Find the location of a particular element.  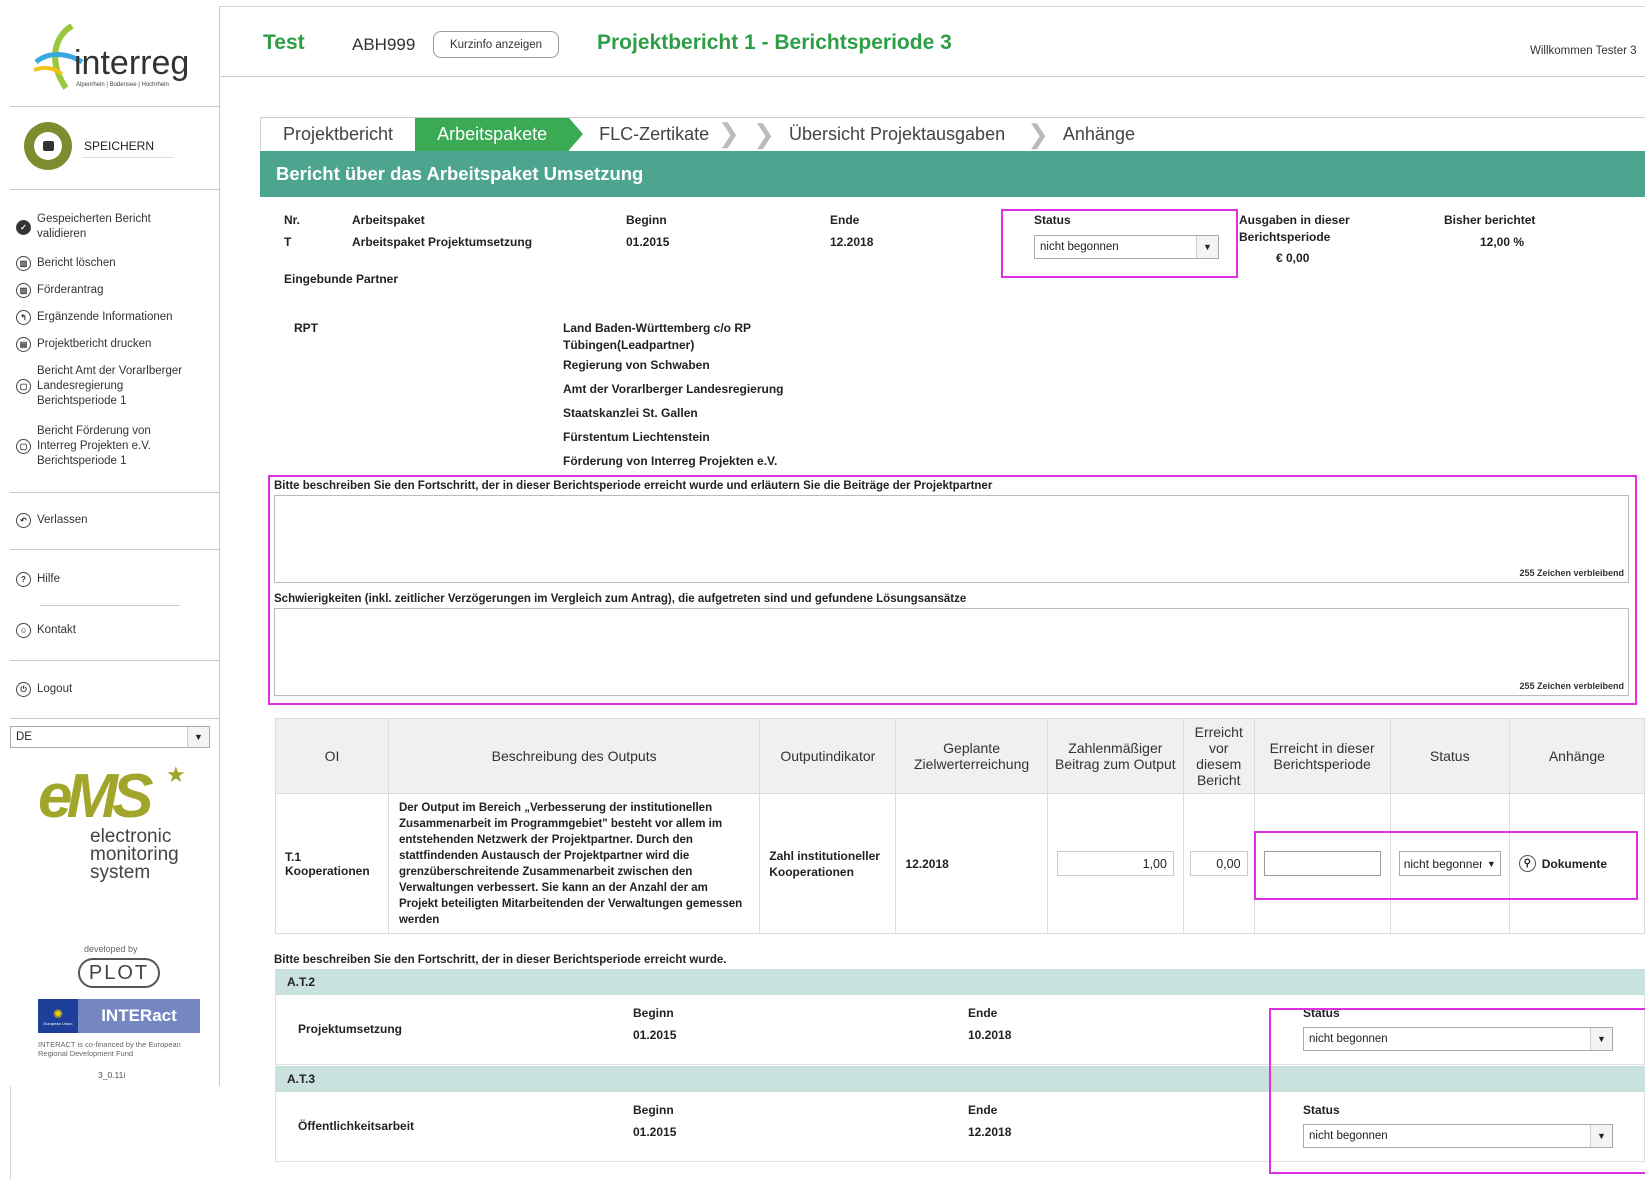

question-icon: ? is located at coordinates (23, 579).